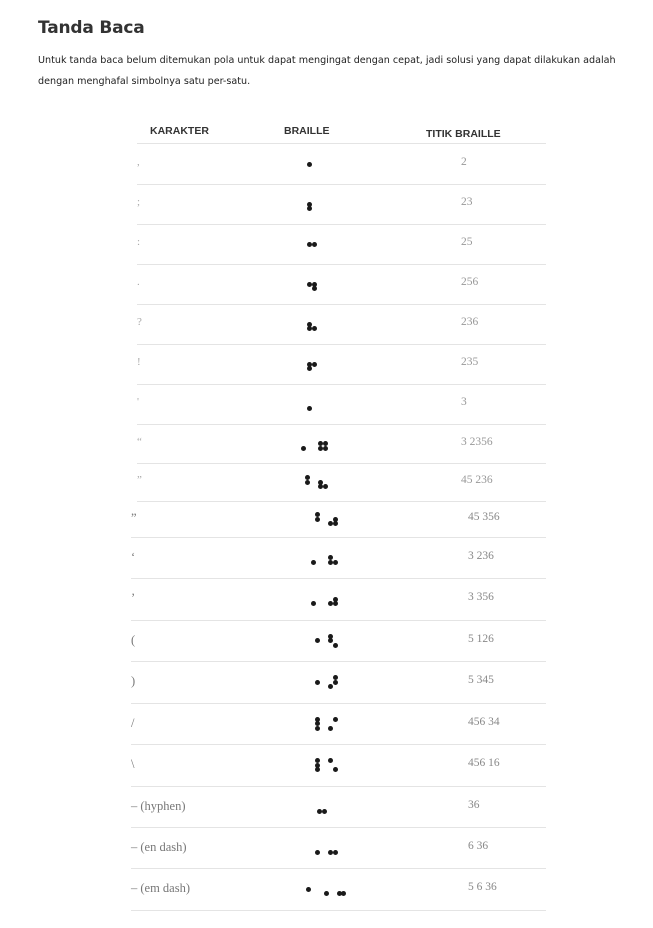 The image size is (653, 928). What do you see at coordinates (481, 555) in the screenshot?
I see `table-cell-titik: 3 236` at bounding box center [481, 555].